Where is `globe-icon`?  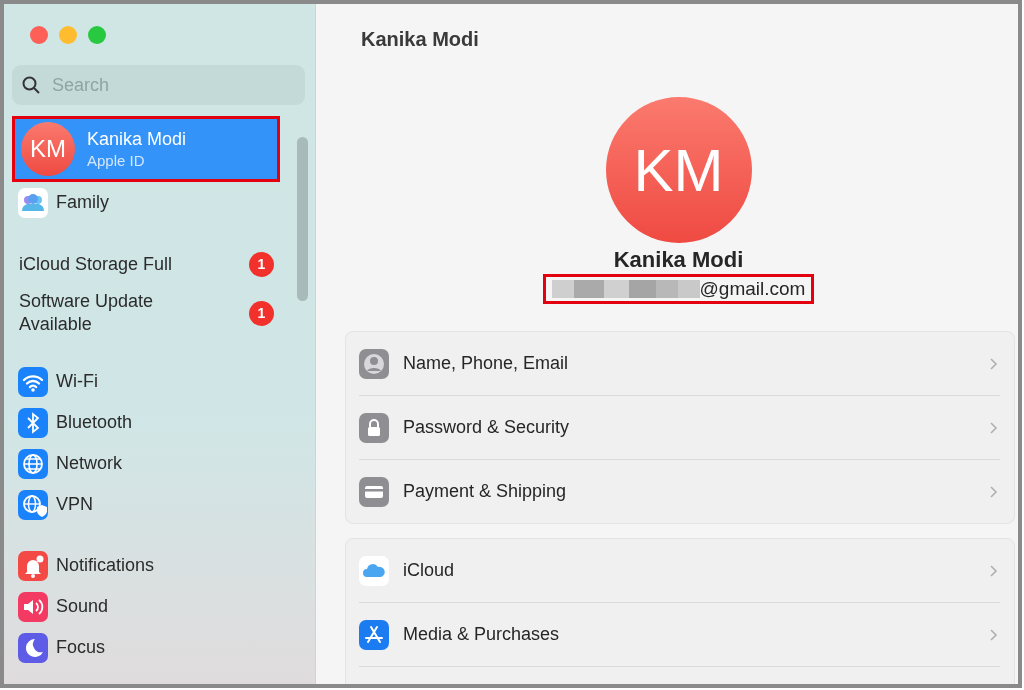 globe-icon is located at coordinates (33, 463).